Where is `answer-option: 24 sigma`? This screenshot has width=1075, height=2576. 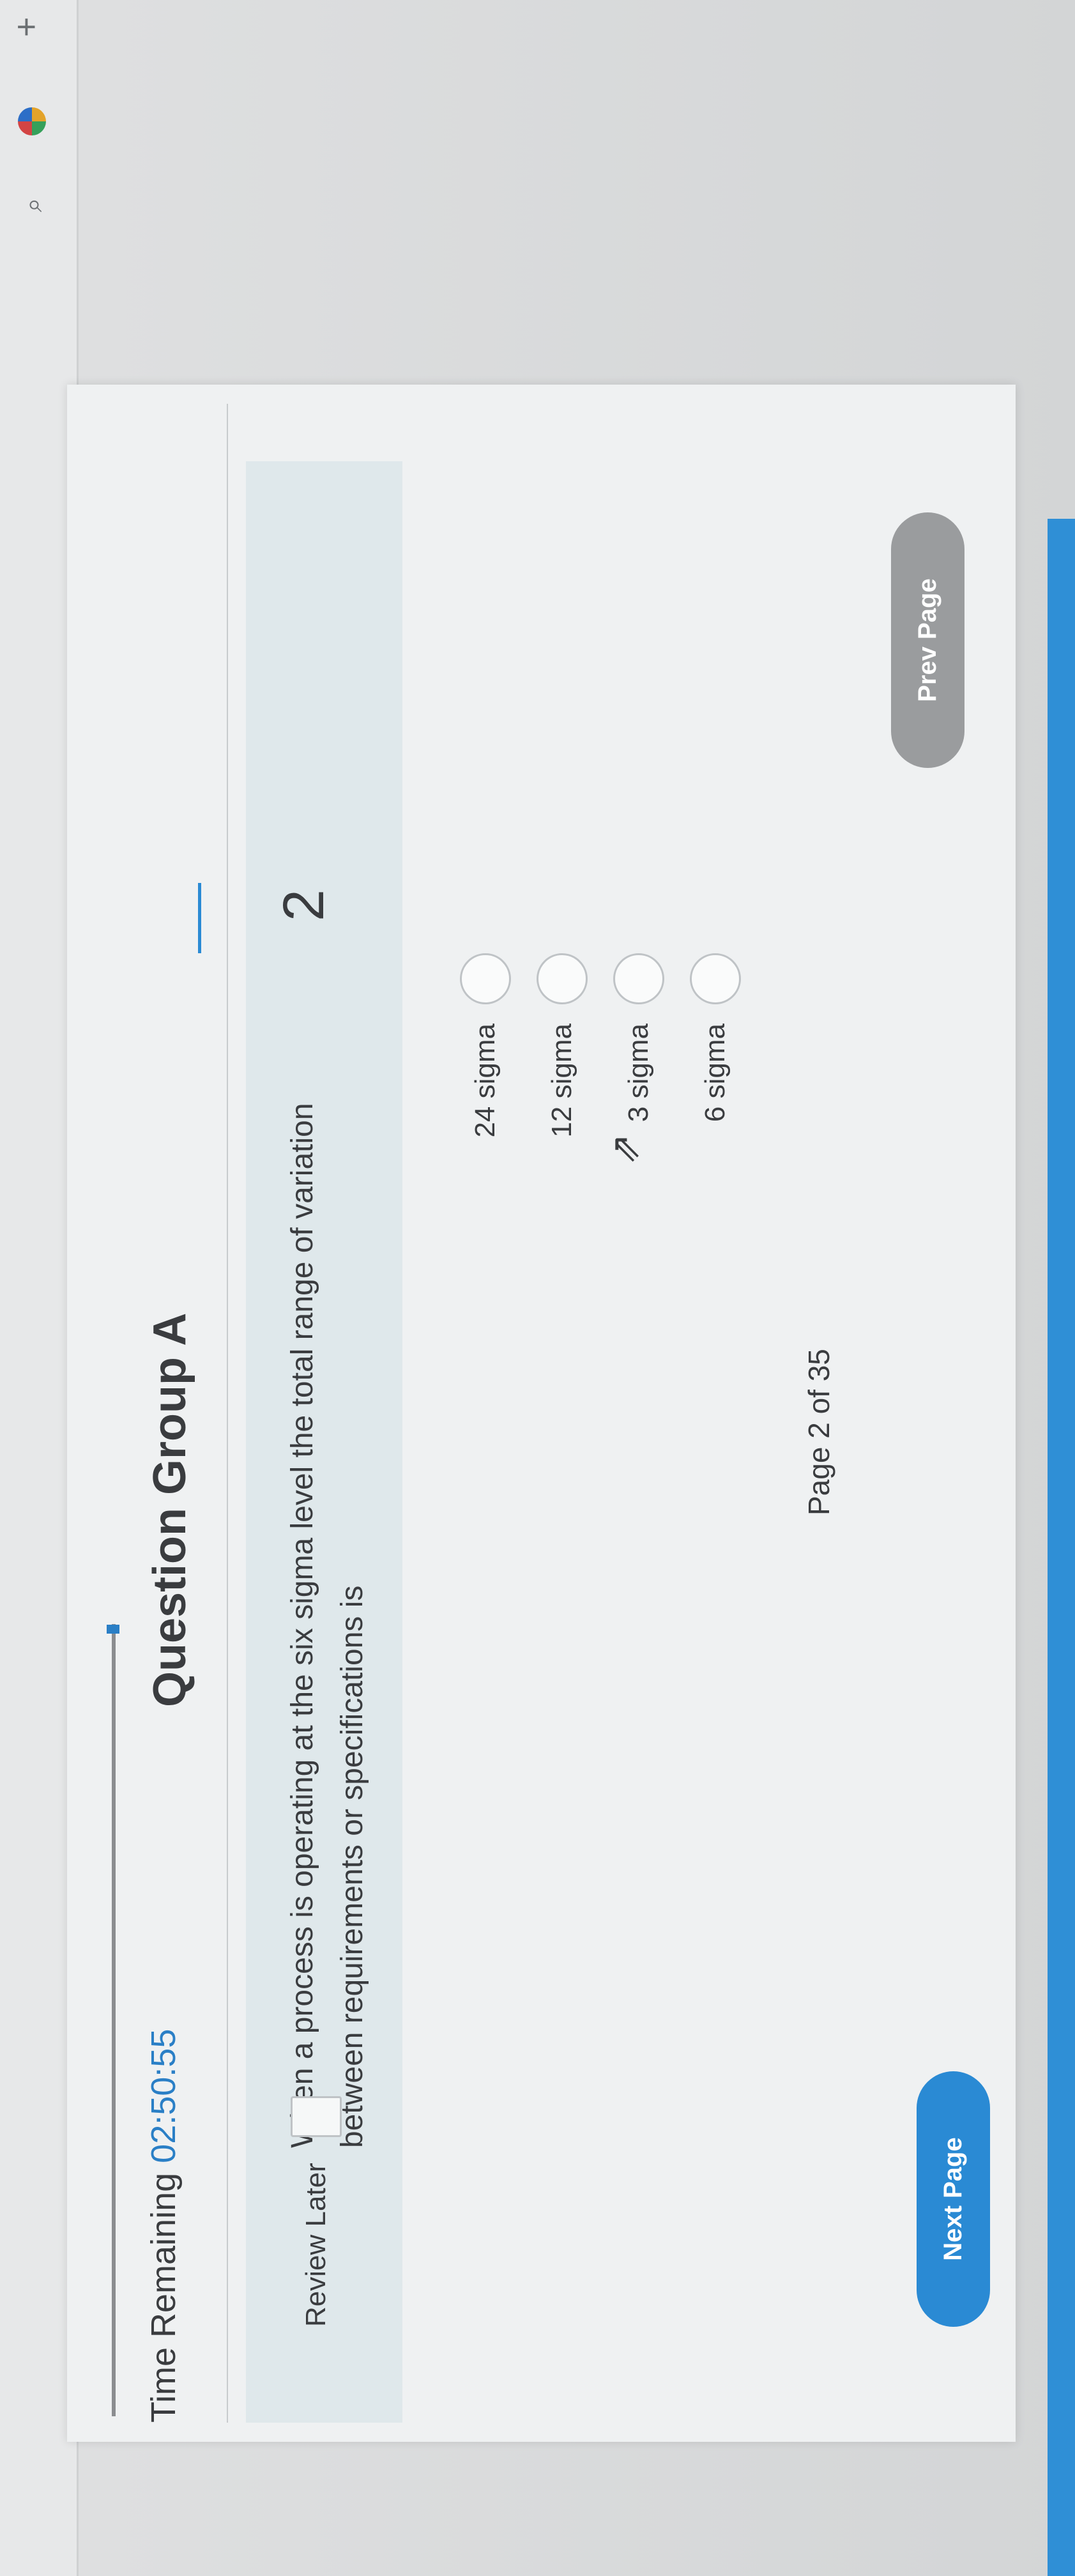
answer-option: 24 sigma is located at coordinates (485, 1176).